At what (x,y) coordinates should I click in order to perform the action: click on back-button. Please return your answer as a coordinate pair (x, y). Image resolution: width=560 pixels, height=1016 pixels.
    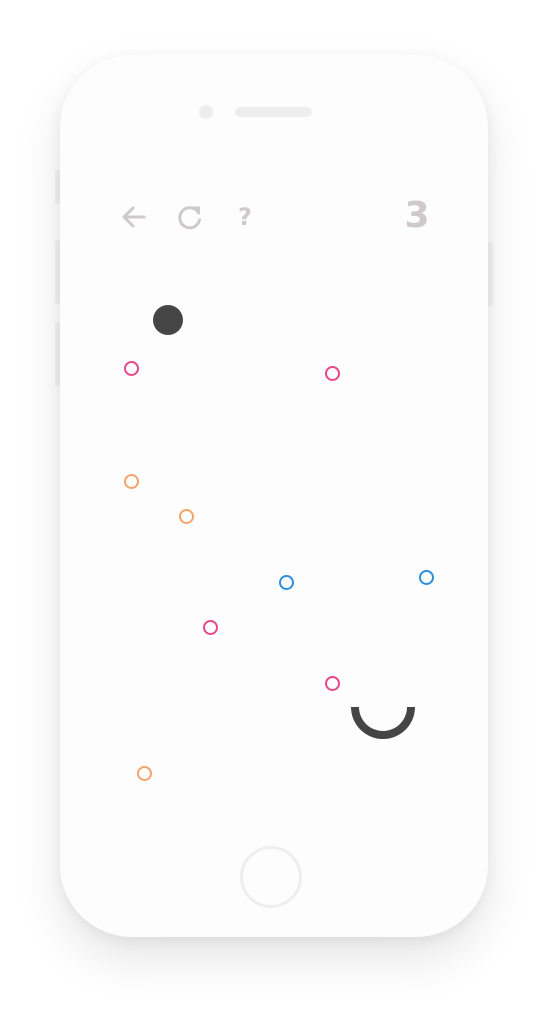
    Looking at the image, I should click on (134, 217).